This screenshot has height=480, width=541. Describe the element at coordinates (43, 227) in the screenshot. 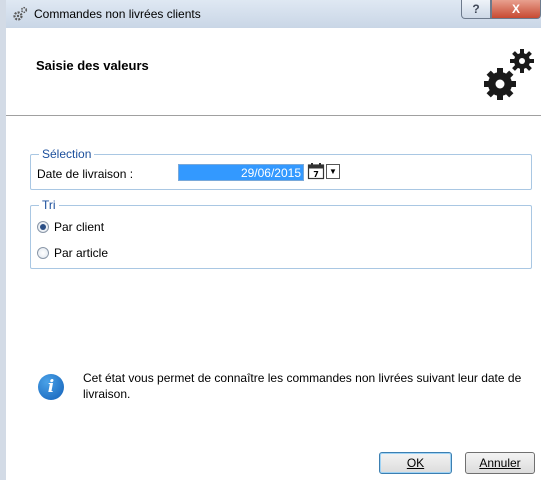

I see `radio-client` at that location.